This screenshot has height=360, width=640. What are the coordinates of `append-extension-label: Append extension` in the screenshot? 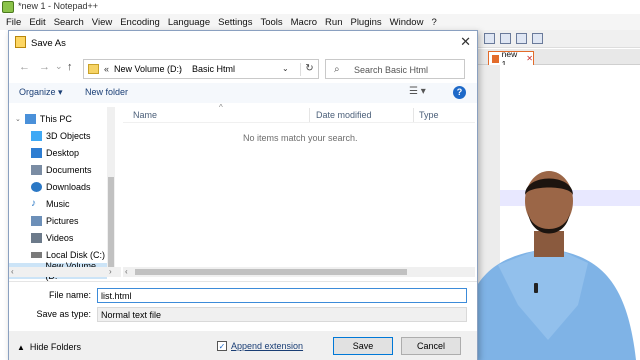 It's located at (267, 346).